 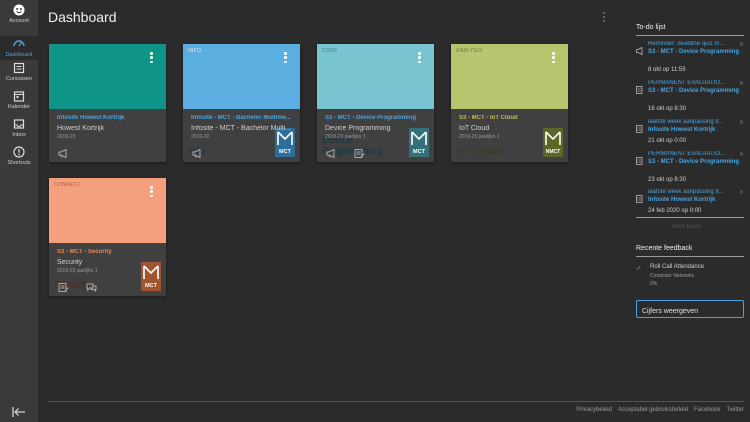 I want to click on card-color-header, so click(x=107, y=76).